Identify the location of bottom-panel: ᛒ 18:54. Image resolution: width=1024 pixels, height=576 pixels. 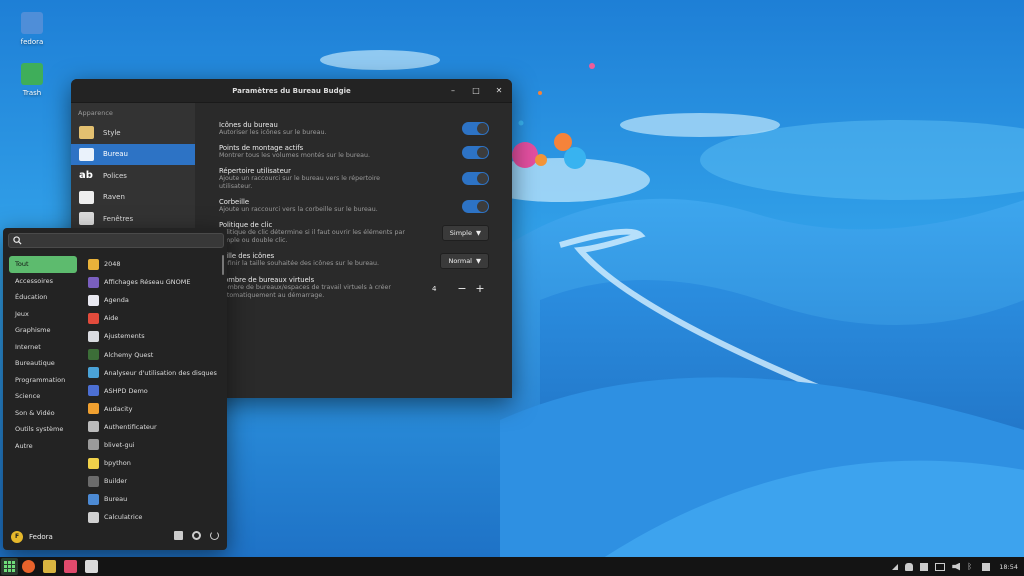
(512, 566).